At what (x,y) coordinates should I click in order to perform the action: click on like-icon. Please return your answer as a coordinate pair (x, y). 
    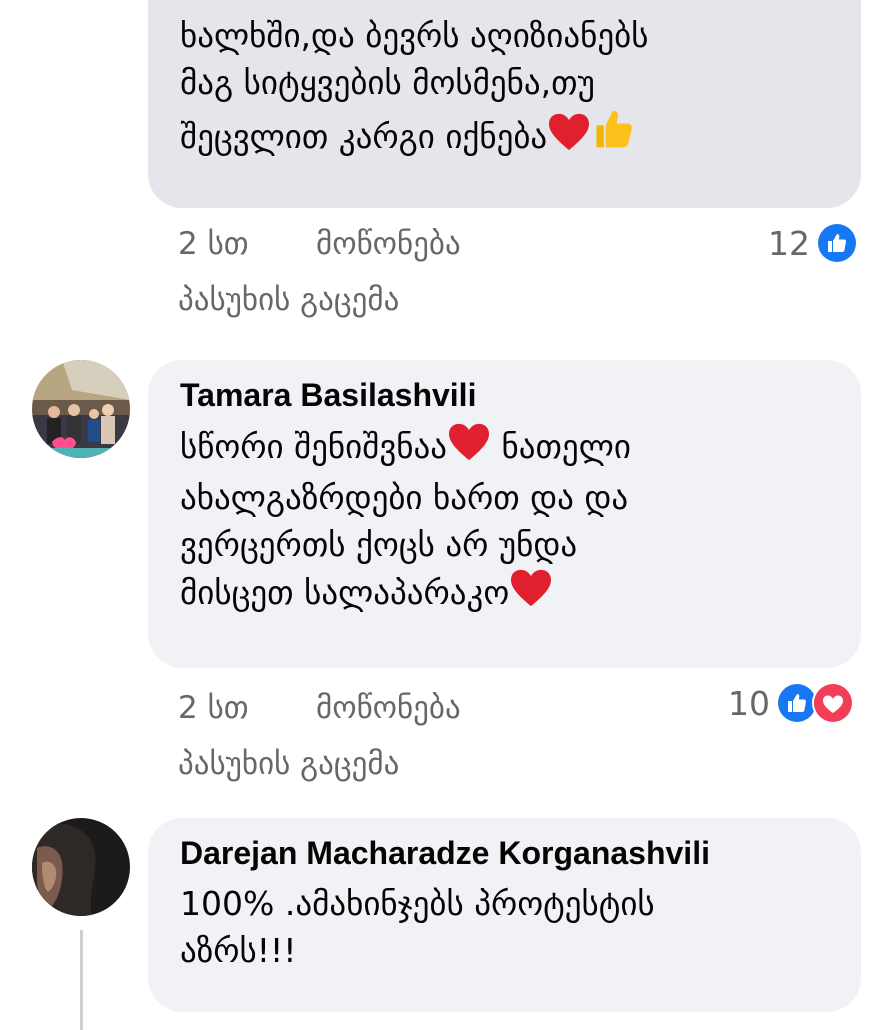
    Looking at the image, I should click on (837, 243).